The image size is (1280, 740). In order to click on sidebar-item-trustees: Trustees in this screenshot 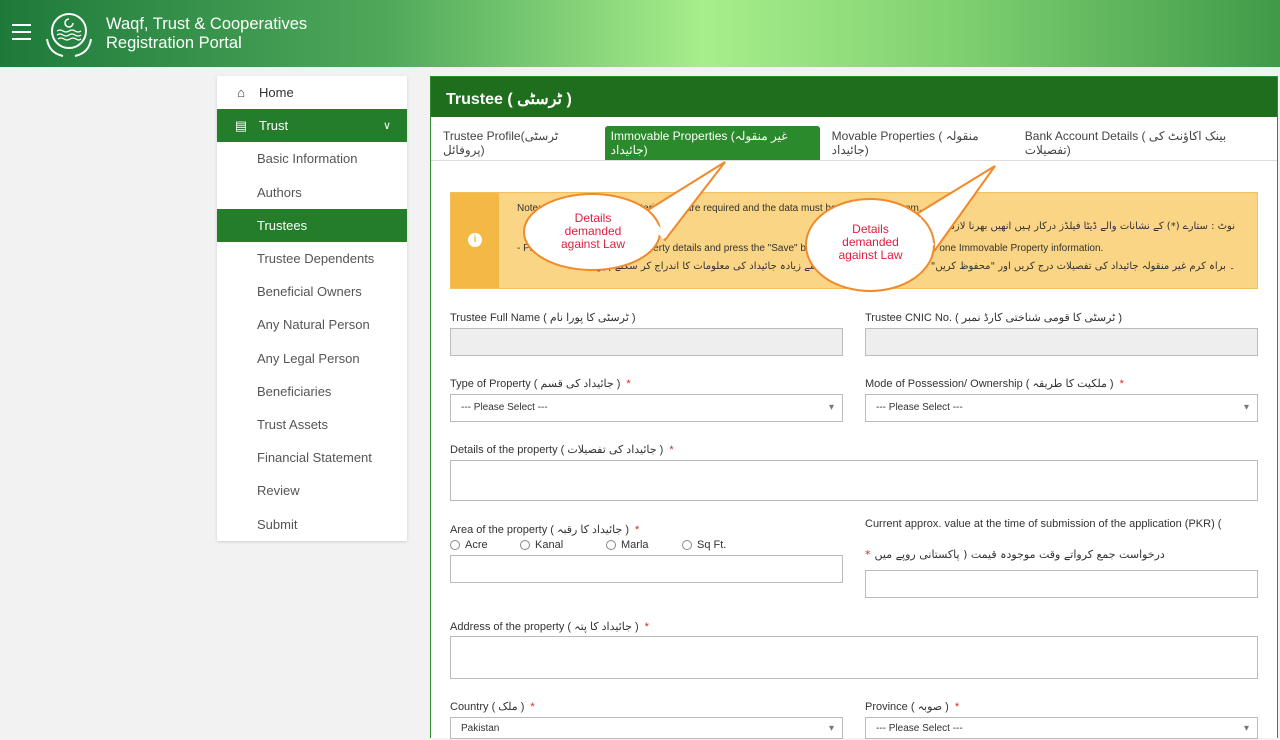, I will do `click(312, 225)`.